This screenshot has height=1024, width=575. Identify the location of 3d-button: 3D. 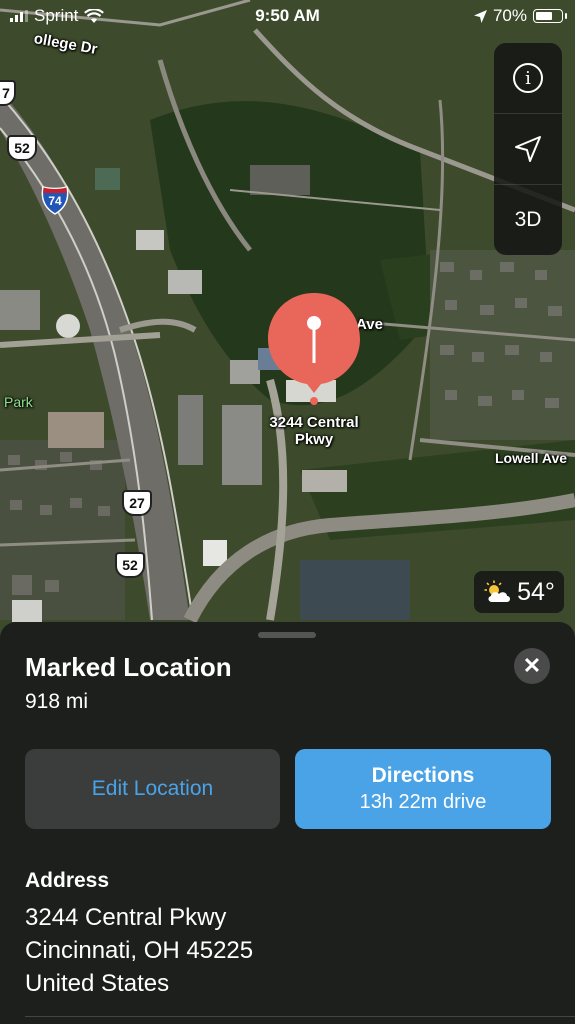
(528, 220).